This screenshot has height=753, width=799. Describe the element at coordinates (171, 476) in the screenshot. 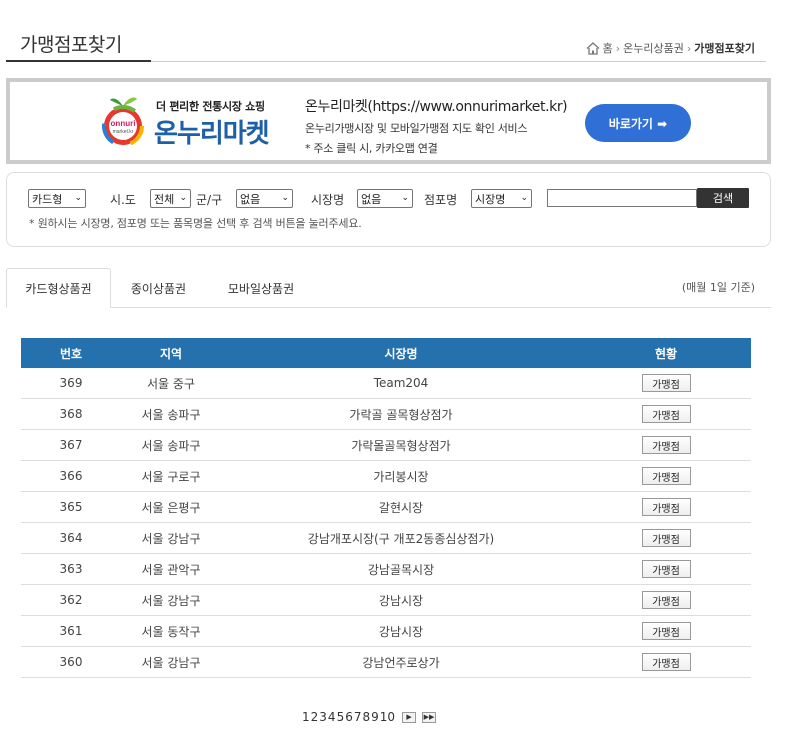

I see `row-region: 서울 구로구` at that location.